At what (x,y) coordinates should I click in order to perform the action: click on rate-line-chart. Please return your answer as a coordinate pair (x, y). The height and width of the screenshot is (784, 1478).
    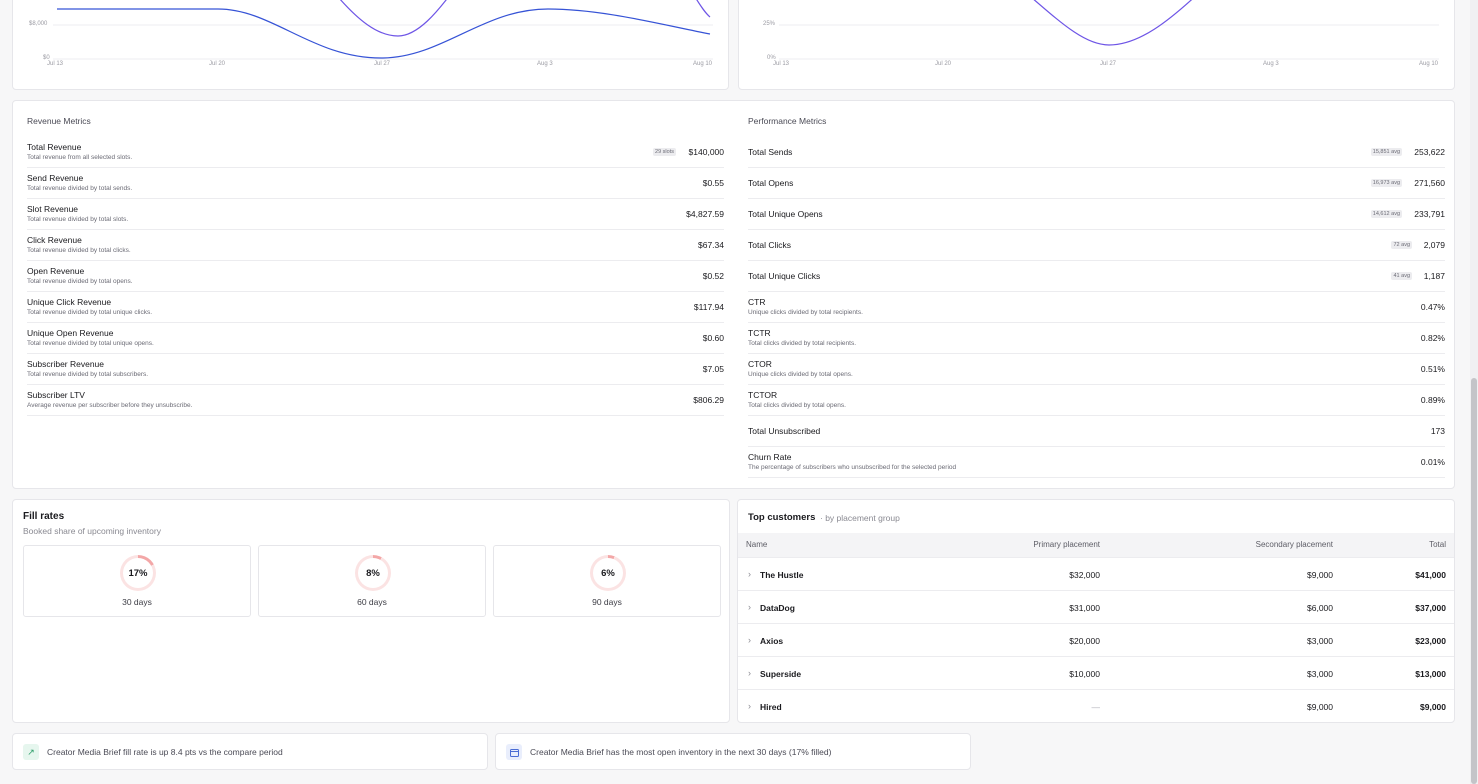
    Looking at the image, I should click on (1109, 30).